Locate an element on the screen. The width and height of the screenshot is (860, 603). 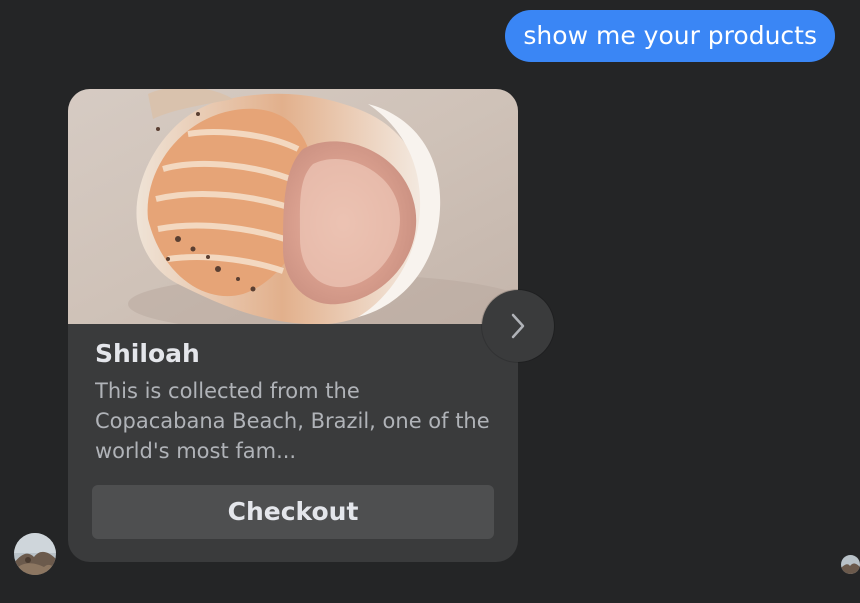
user-message-bubble: show me your products is located at coordinates (670, 36).